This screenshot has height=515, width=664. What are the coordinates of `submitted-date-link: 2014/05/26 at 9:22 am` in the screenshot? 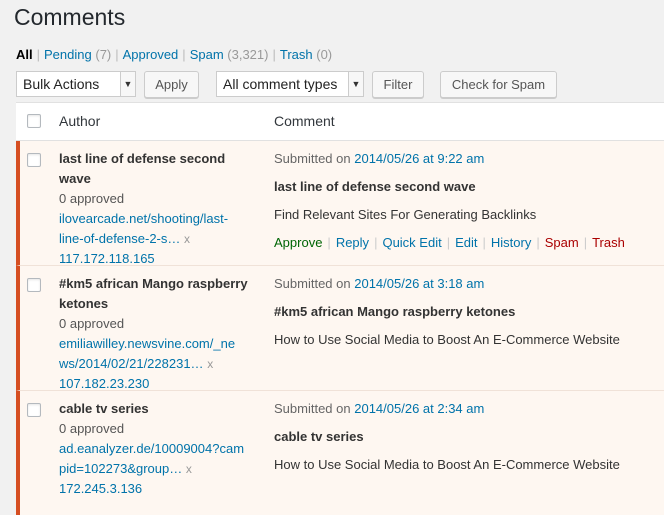 It's located at (419, 158).